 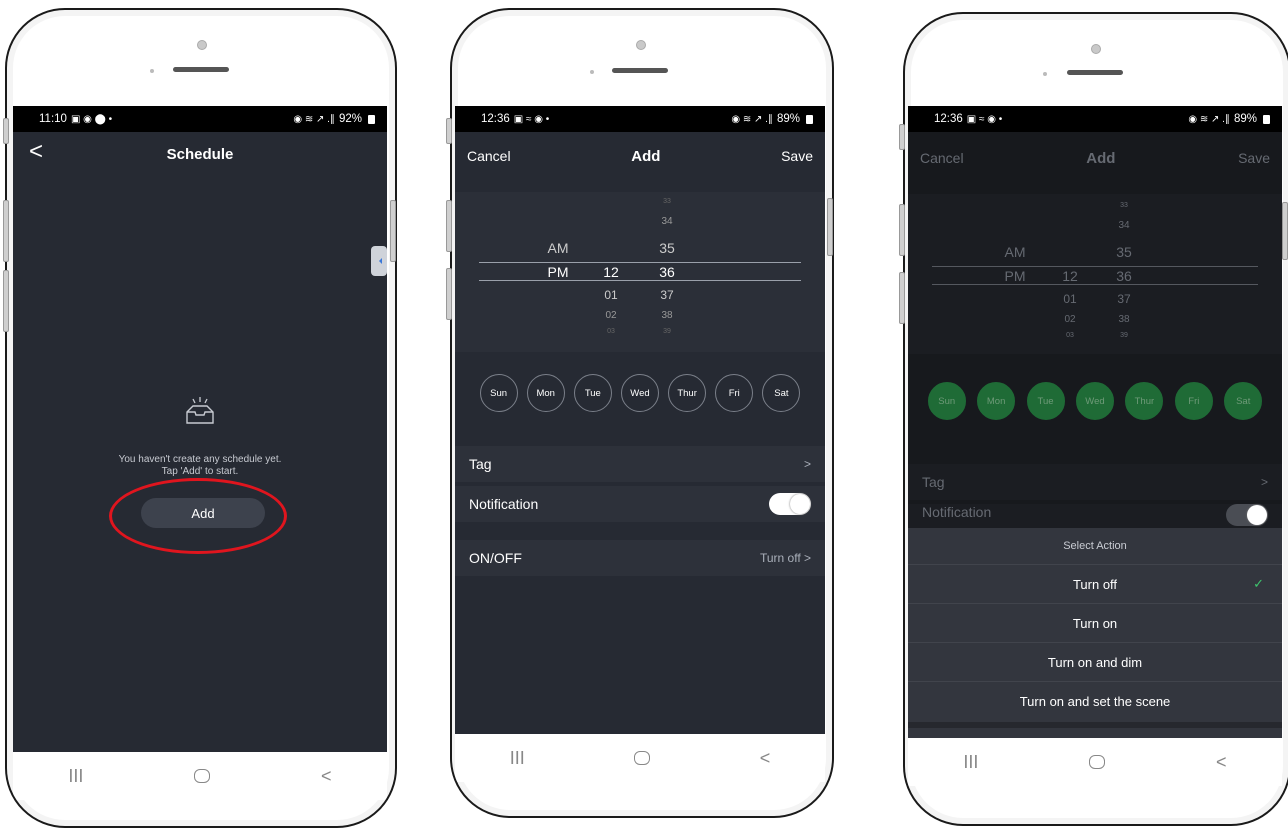 I want to click on action-label: Turn on, so click(x=1095, y=623).